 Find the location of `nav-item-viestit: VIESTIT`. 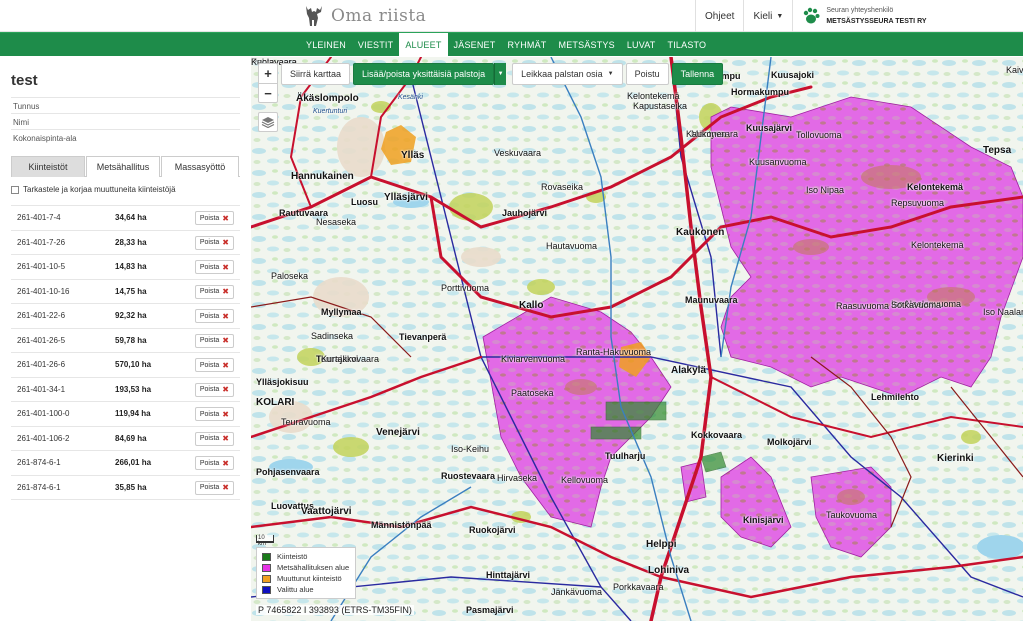

nav-item-viestit: VIESTIT is located at coordinates (375, 45).